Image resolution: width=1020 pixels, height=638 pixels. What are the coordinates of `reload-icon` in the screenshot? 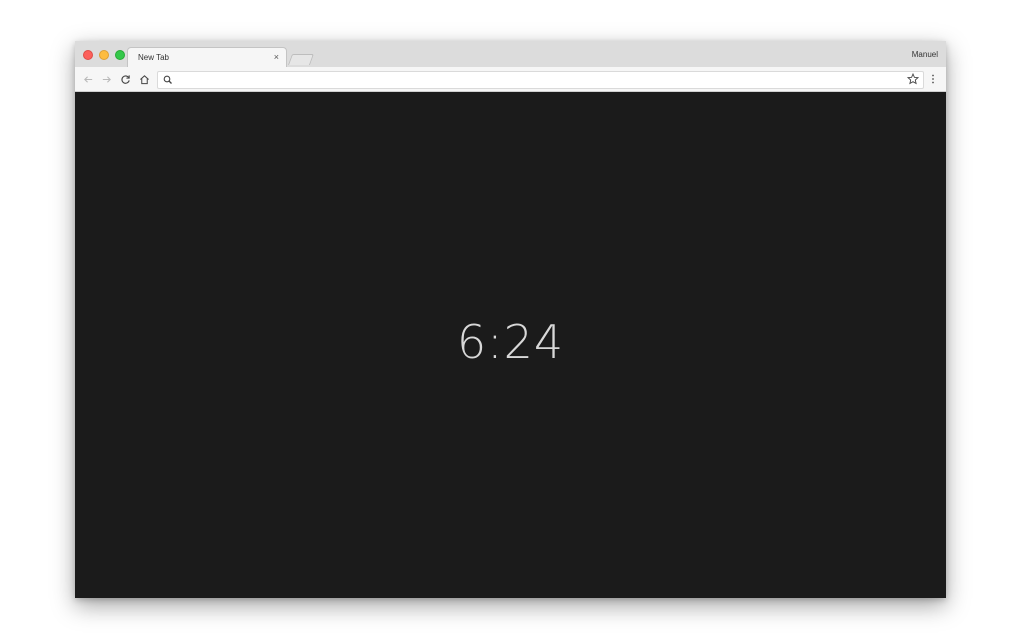 It's located at (125, 79).